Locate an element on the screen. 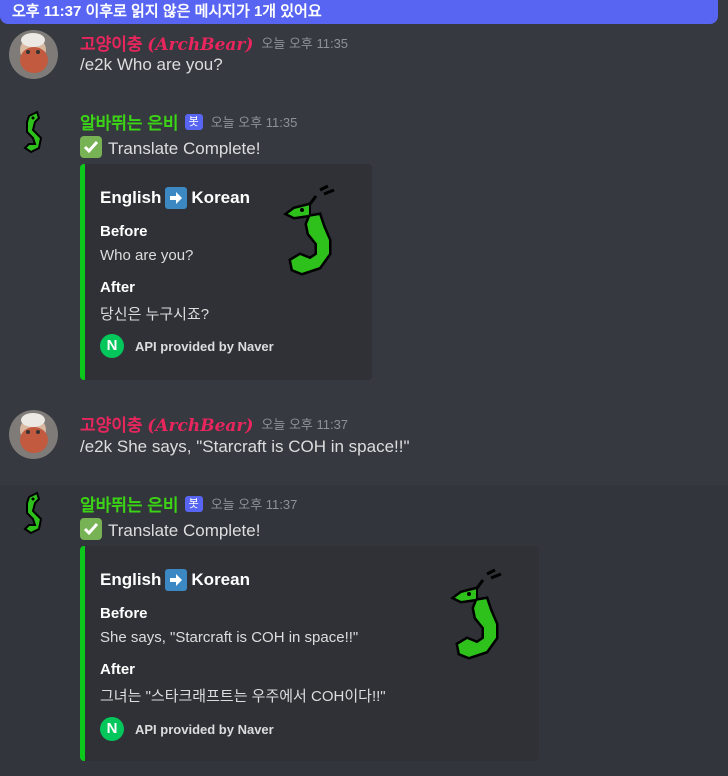 The height and width of the screenshot is (776, 728). message-content: /e2k Who are you? is located at coordinates (151, 64).